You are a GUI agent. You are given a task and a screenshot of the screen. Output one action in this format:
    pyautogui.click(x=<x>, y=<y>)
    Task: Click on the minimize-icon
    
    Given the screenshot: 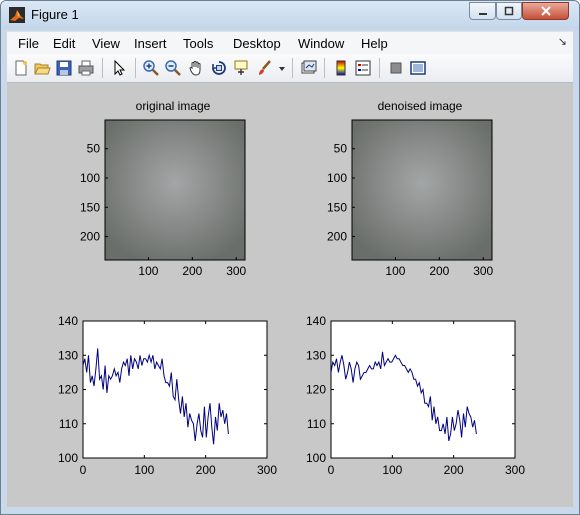 What is the action you would take?
    pyautogui.click(x=482, y=14)
    